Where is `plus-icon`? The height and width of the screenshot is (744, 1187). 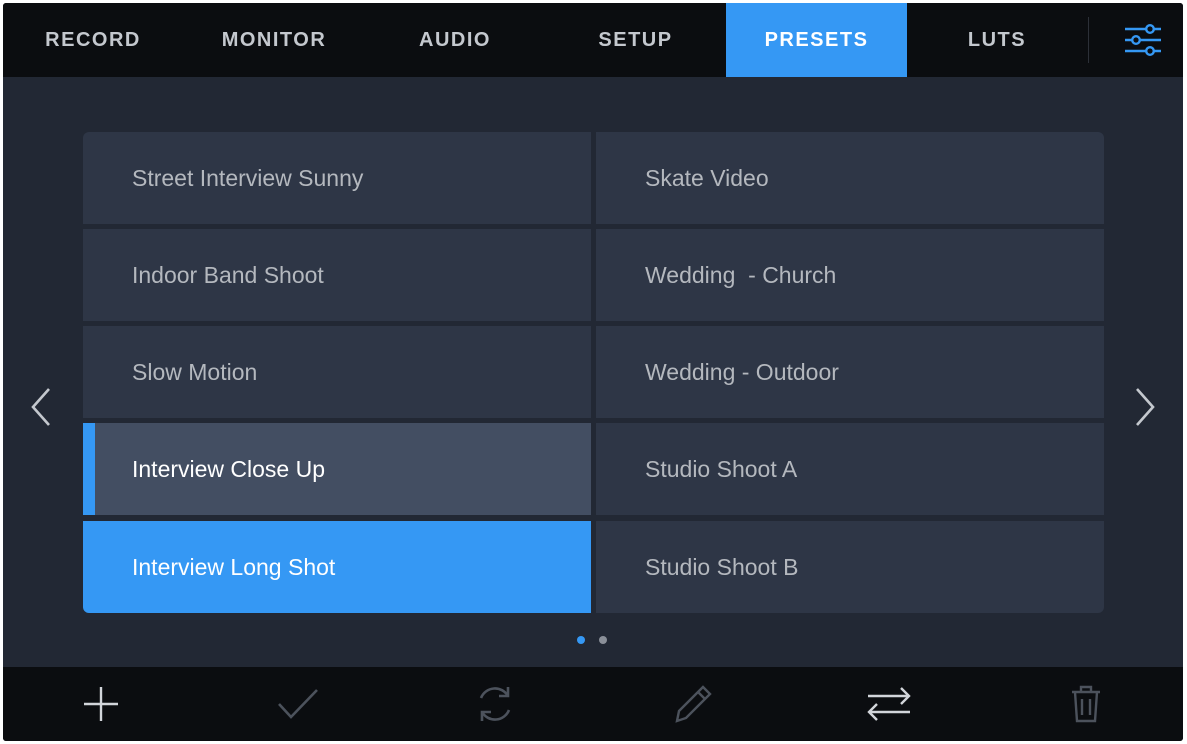
plus-icon is located at coordinates (101, 704).